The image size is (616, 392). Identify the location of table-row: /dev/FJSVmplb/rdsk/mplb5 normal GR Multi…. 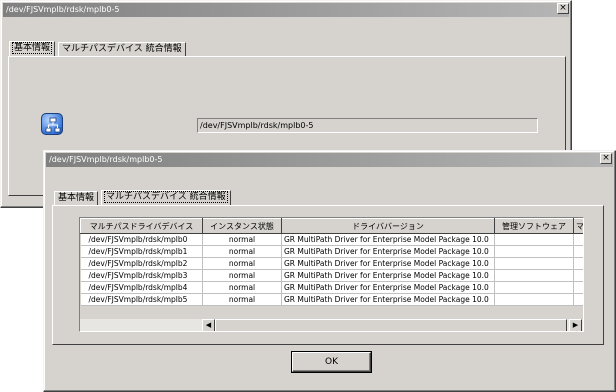
(331, 299).